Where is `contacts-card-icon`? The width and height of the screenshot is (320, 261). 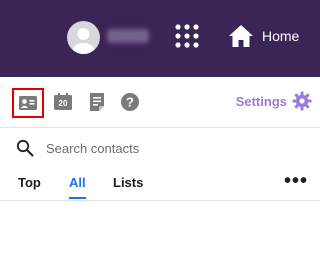 contacts-card-icon is located at coordinates (28, 103).